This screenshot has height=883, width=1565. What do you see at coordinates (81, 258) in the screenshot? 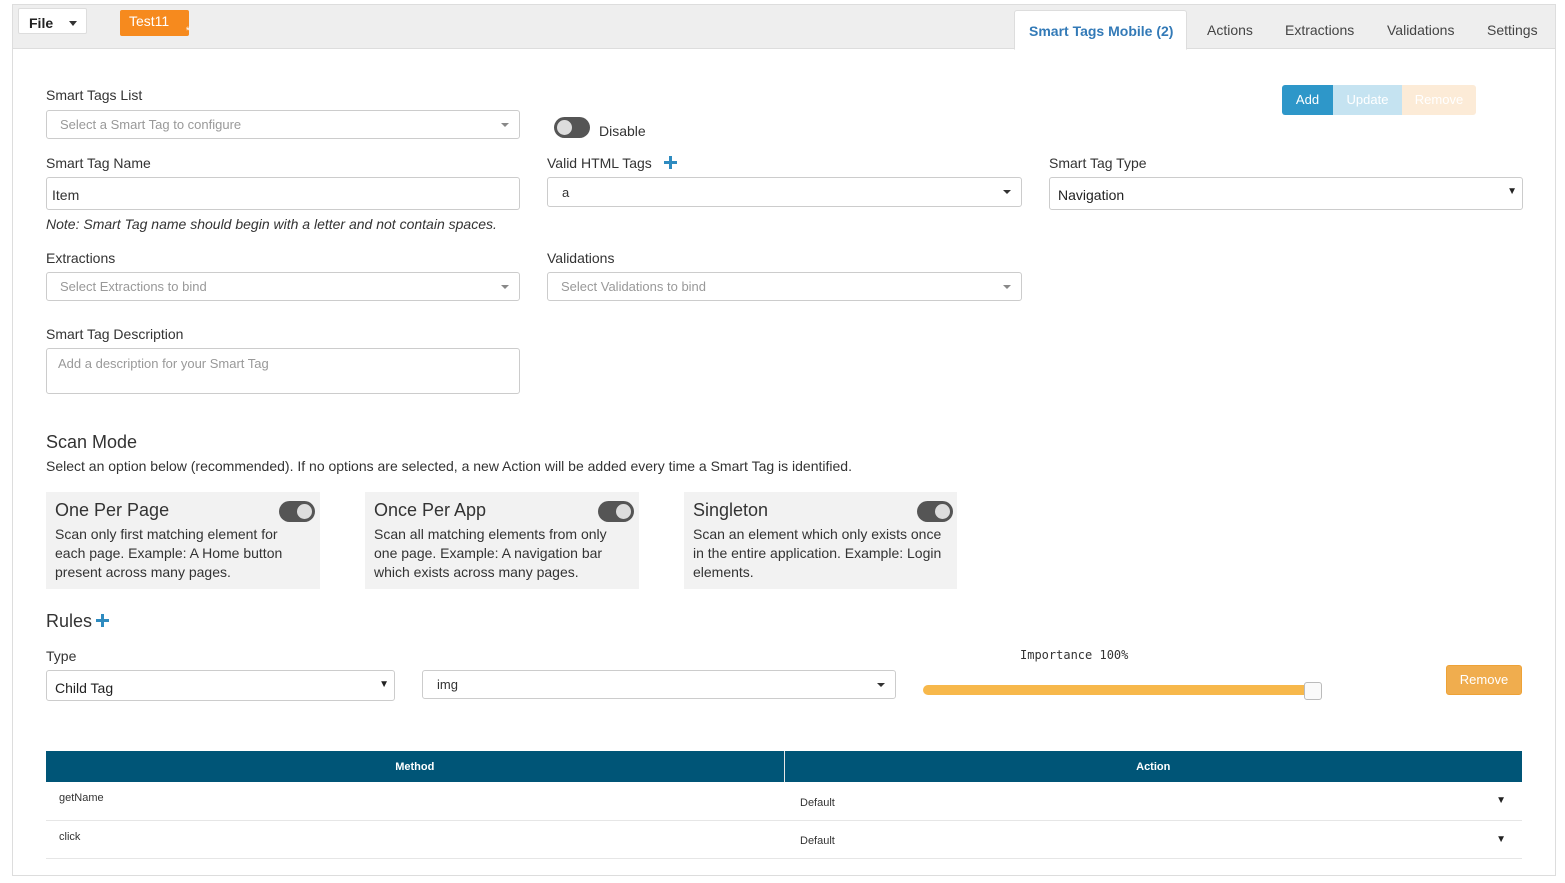
I see `extractions-label: Extractions` at bounding box center [81, 258].